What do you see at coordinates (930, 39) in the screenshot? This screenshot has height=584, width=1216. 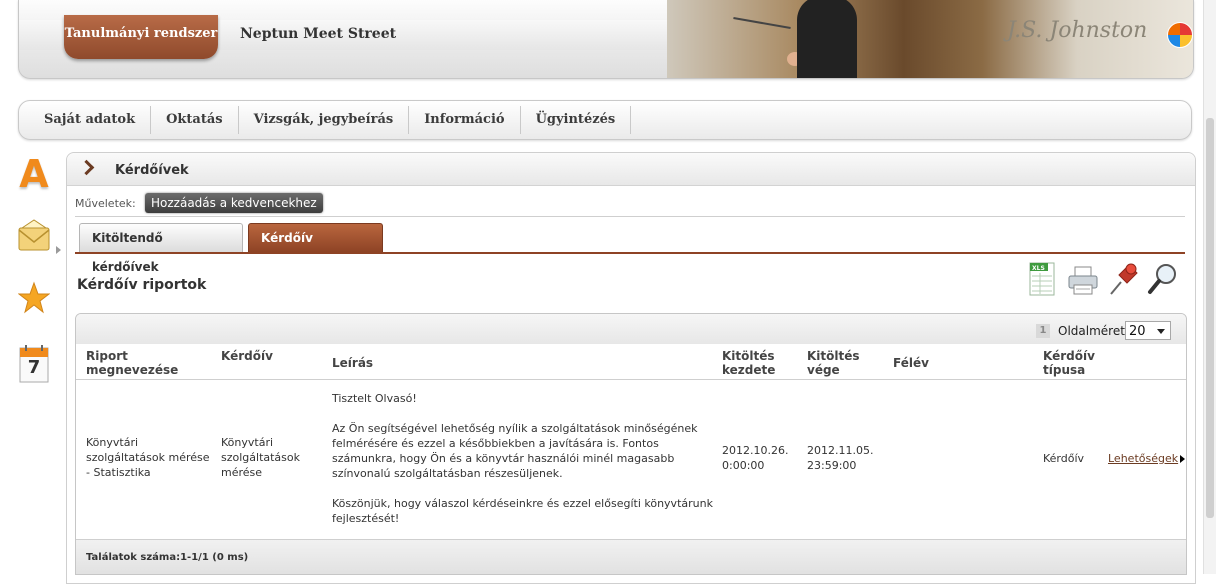 I see `header-photo: J.S. Johnston` at bounding box center [930, 39].